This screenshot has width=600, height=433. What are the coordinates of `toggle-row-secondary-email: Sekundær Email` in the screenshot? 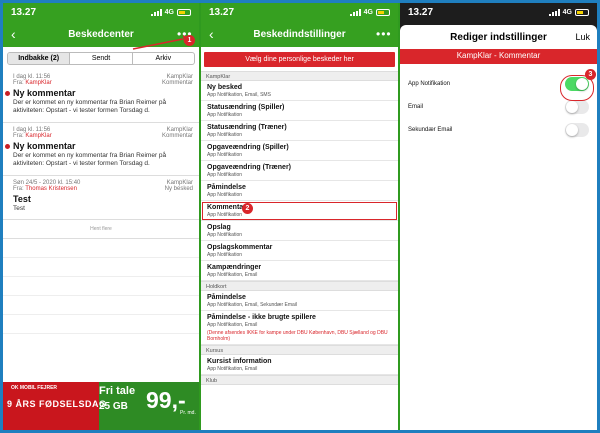 It's located at (498, 129).